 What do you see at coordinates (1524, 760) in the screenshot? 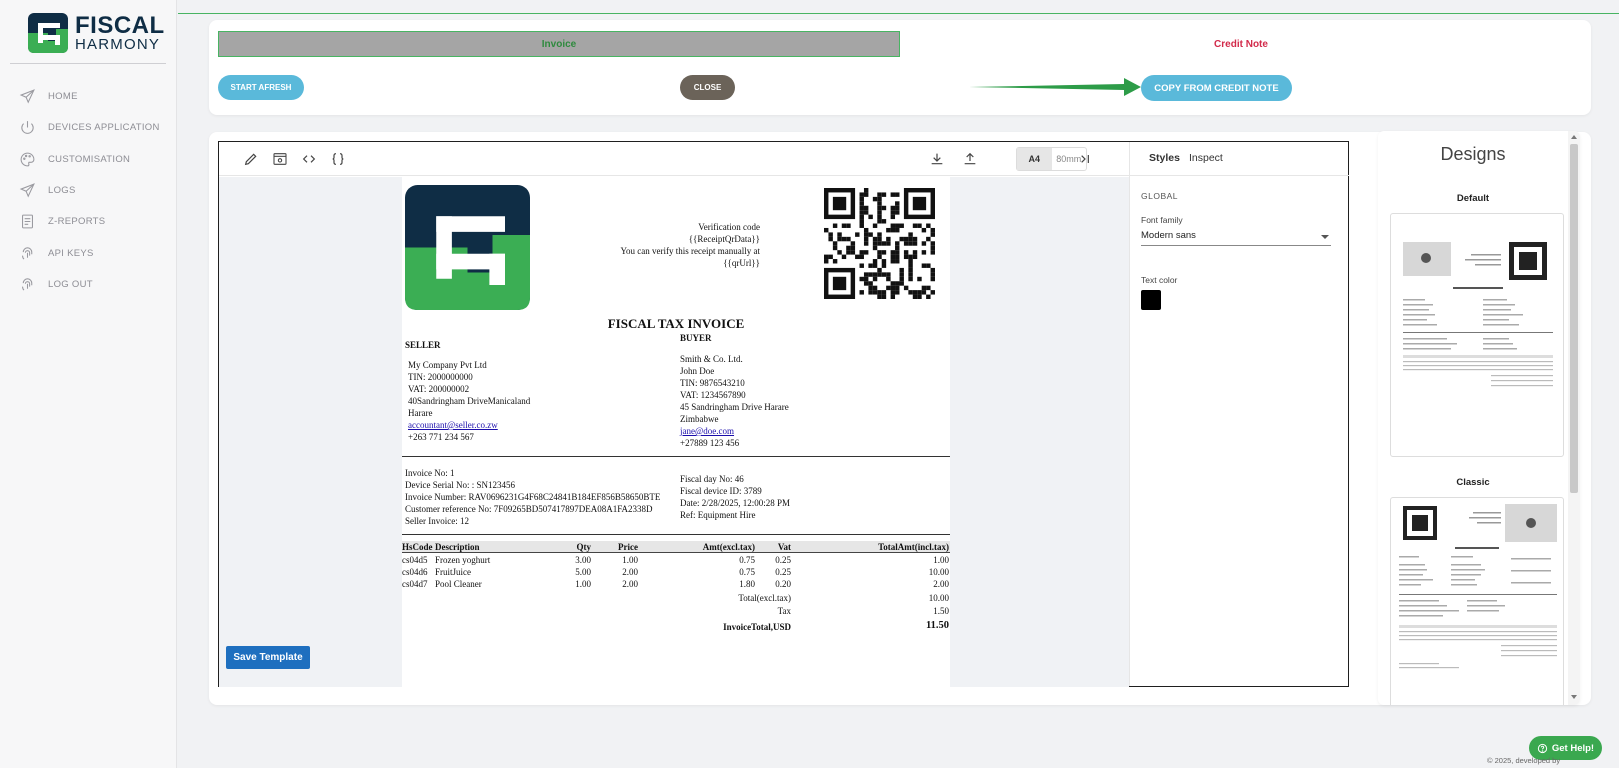
I see `footer-copyright: © 2025, developed by` at bounding box center [1524, 760].